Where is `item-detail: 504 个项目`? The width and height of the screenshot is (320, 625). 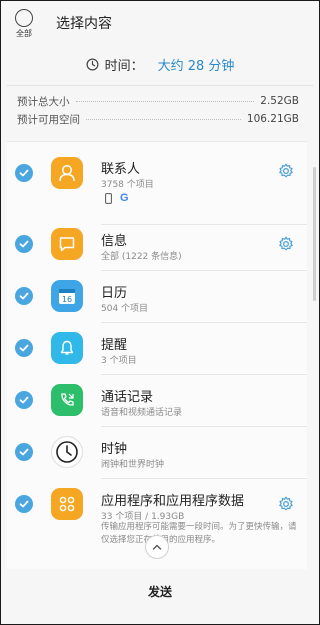 item-detail: 504 个项目 is located at coordinates (125, 309).